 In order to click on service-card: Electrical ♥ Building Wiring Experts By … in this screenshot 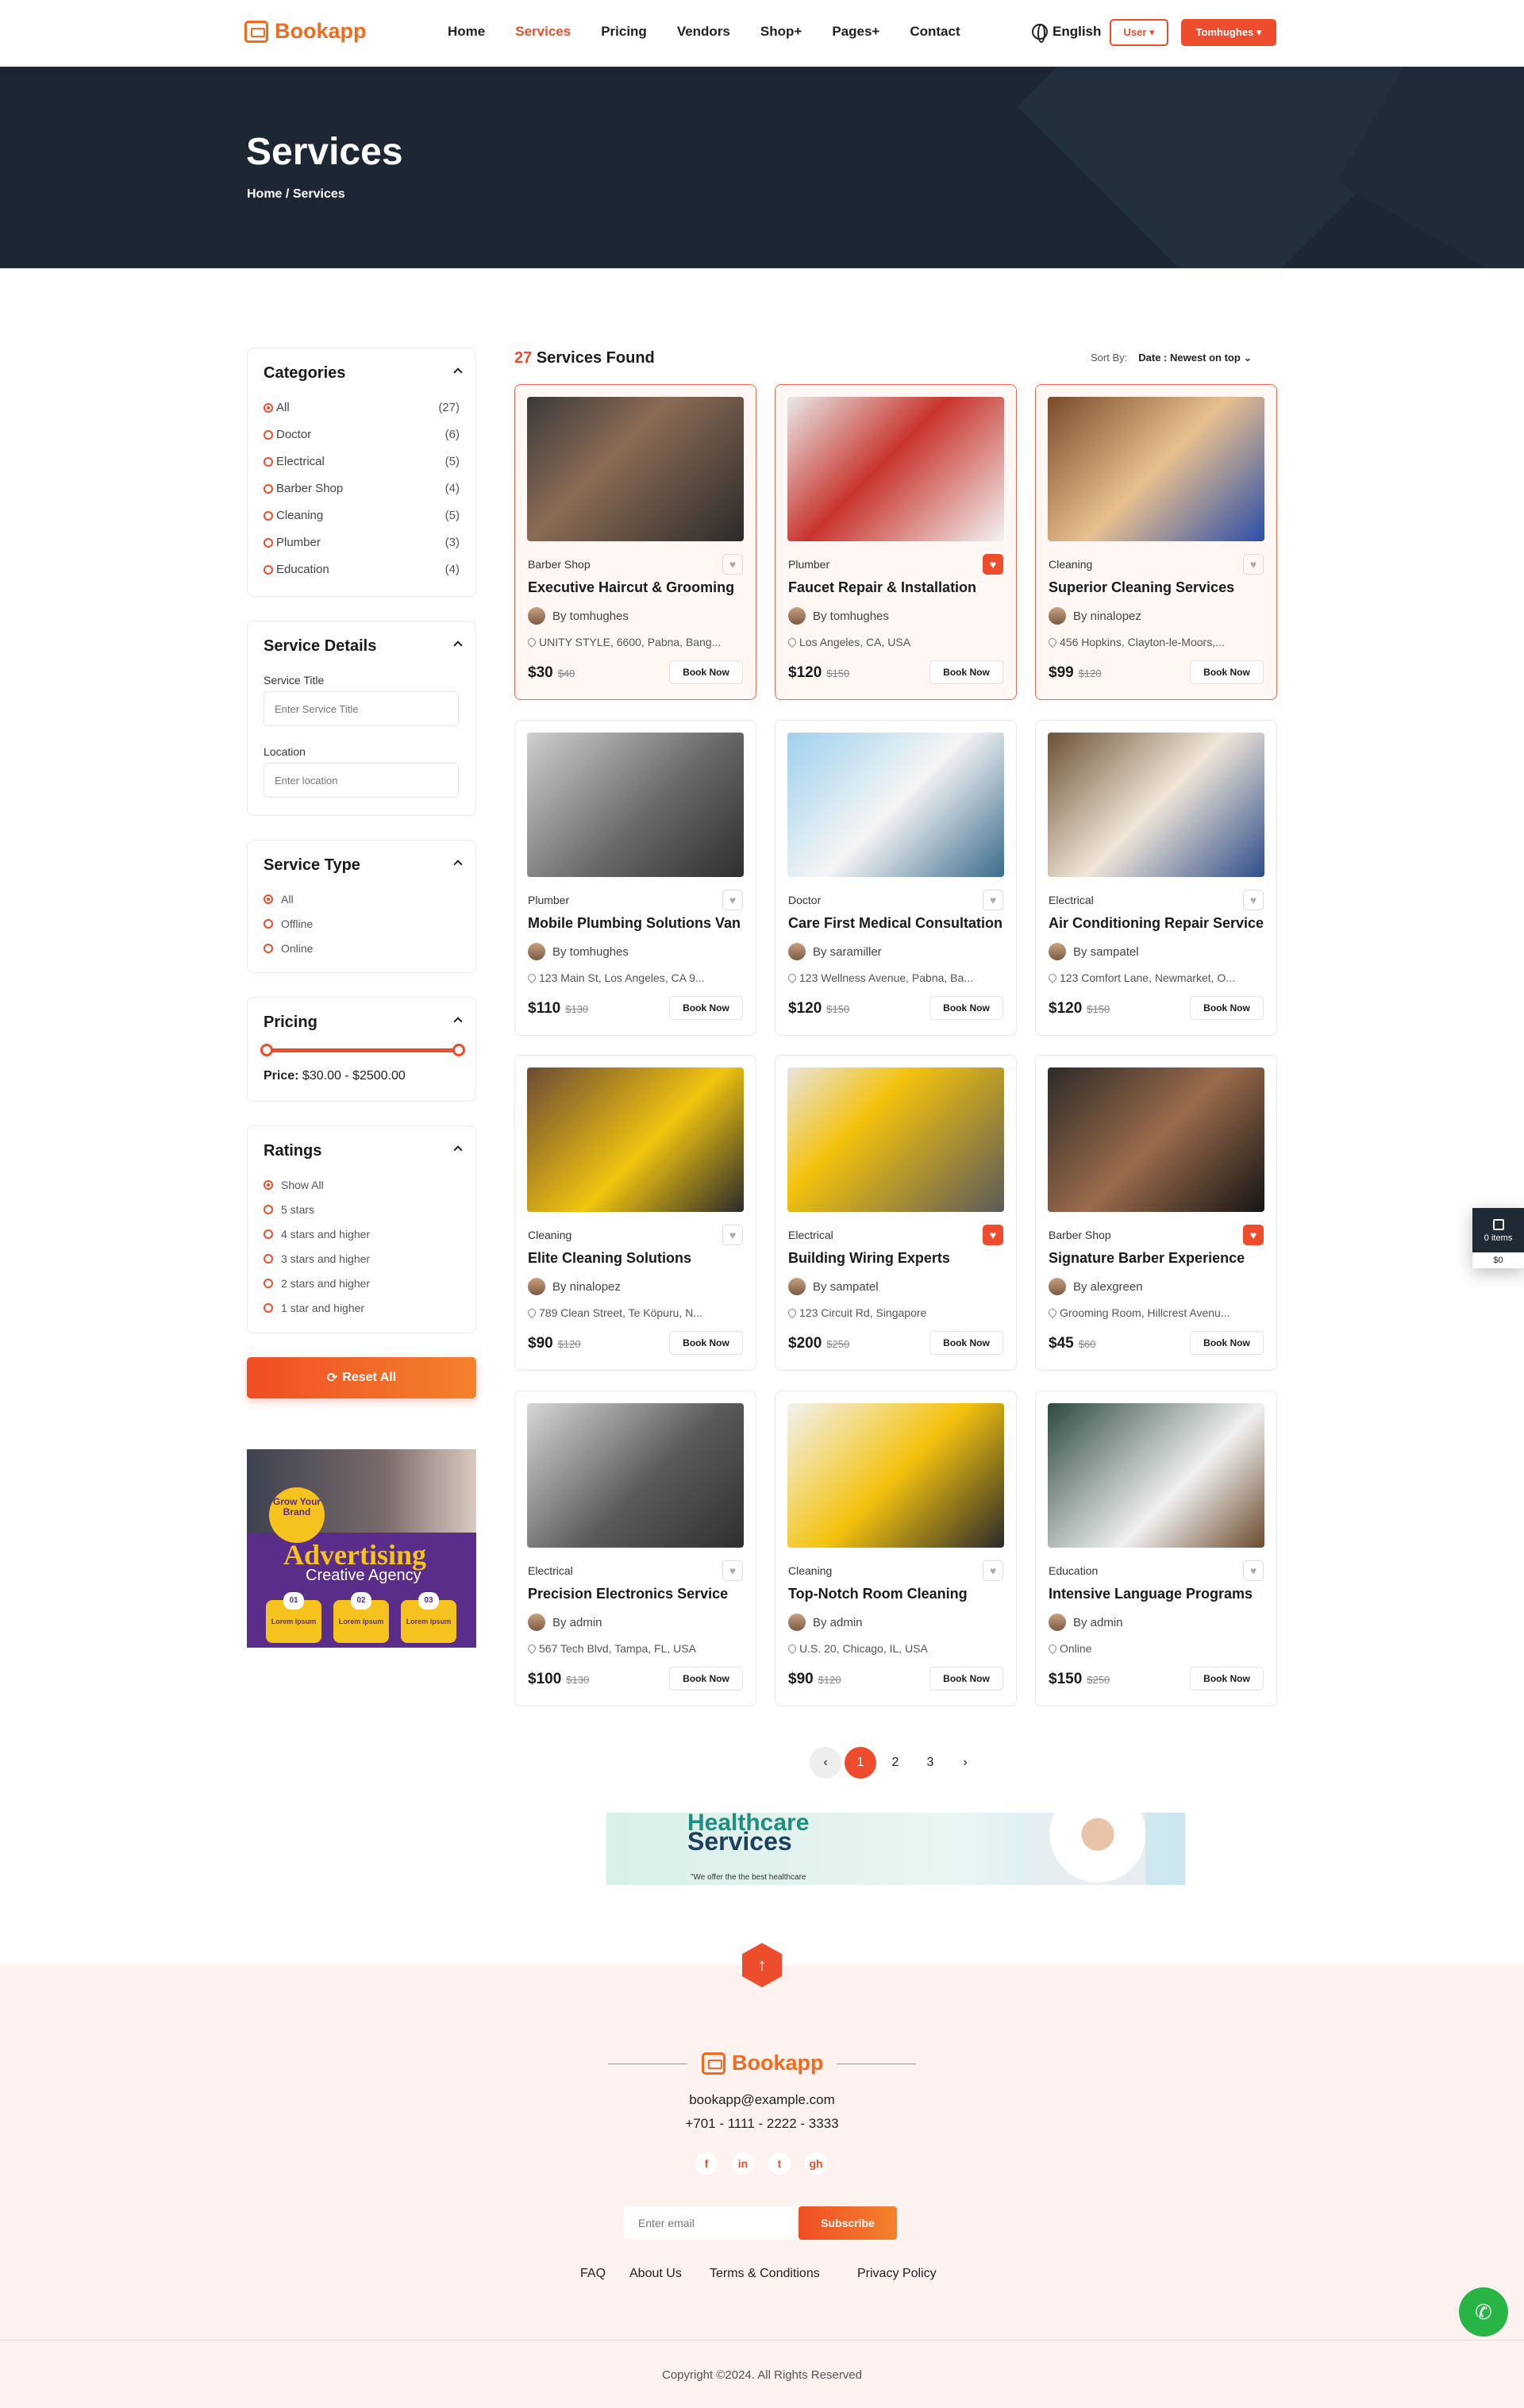, I will do `click(896, 1213)`.